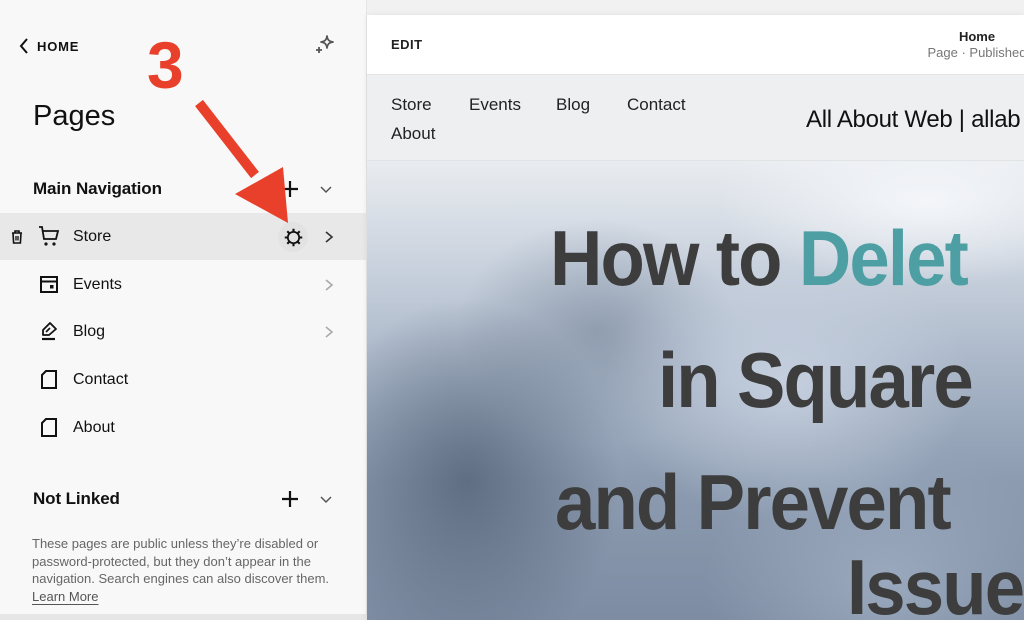  What do you see at coordinates (495, 105) in the screenshot?
I see `site-nav-events: Events` at bounding box center [495, 105].